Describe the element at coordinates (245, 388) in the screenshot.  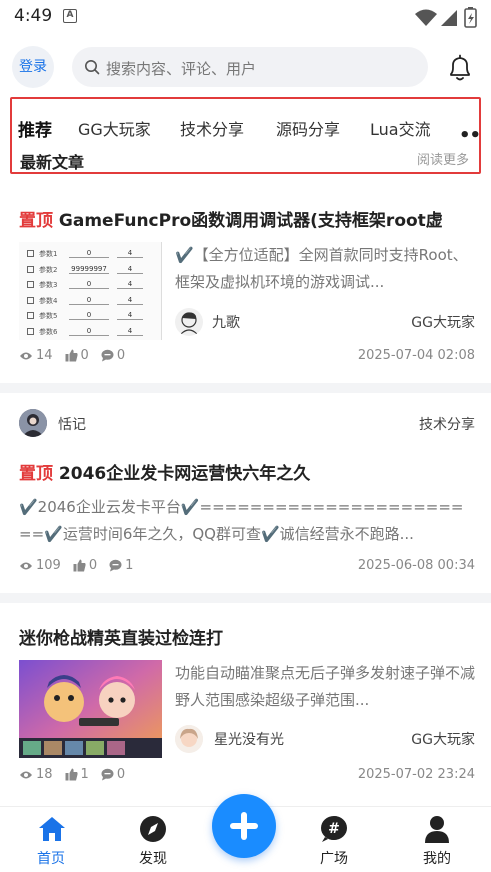
I see `card-divider` at that location.